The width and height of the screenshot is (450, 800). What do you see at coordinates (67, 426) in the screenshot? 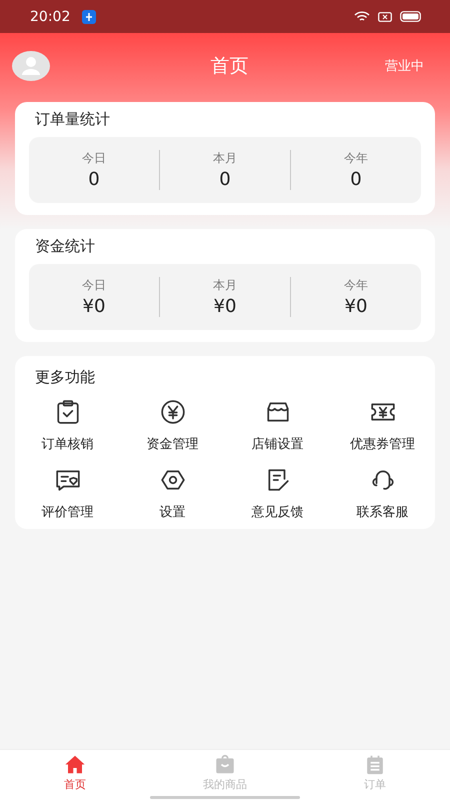
I see `function-item: 订单核销` at bounding box center [67, 426].